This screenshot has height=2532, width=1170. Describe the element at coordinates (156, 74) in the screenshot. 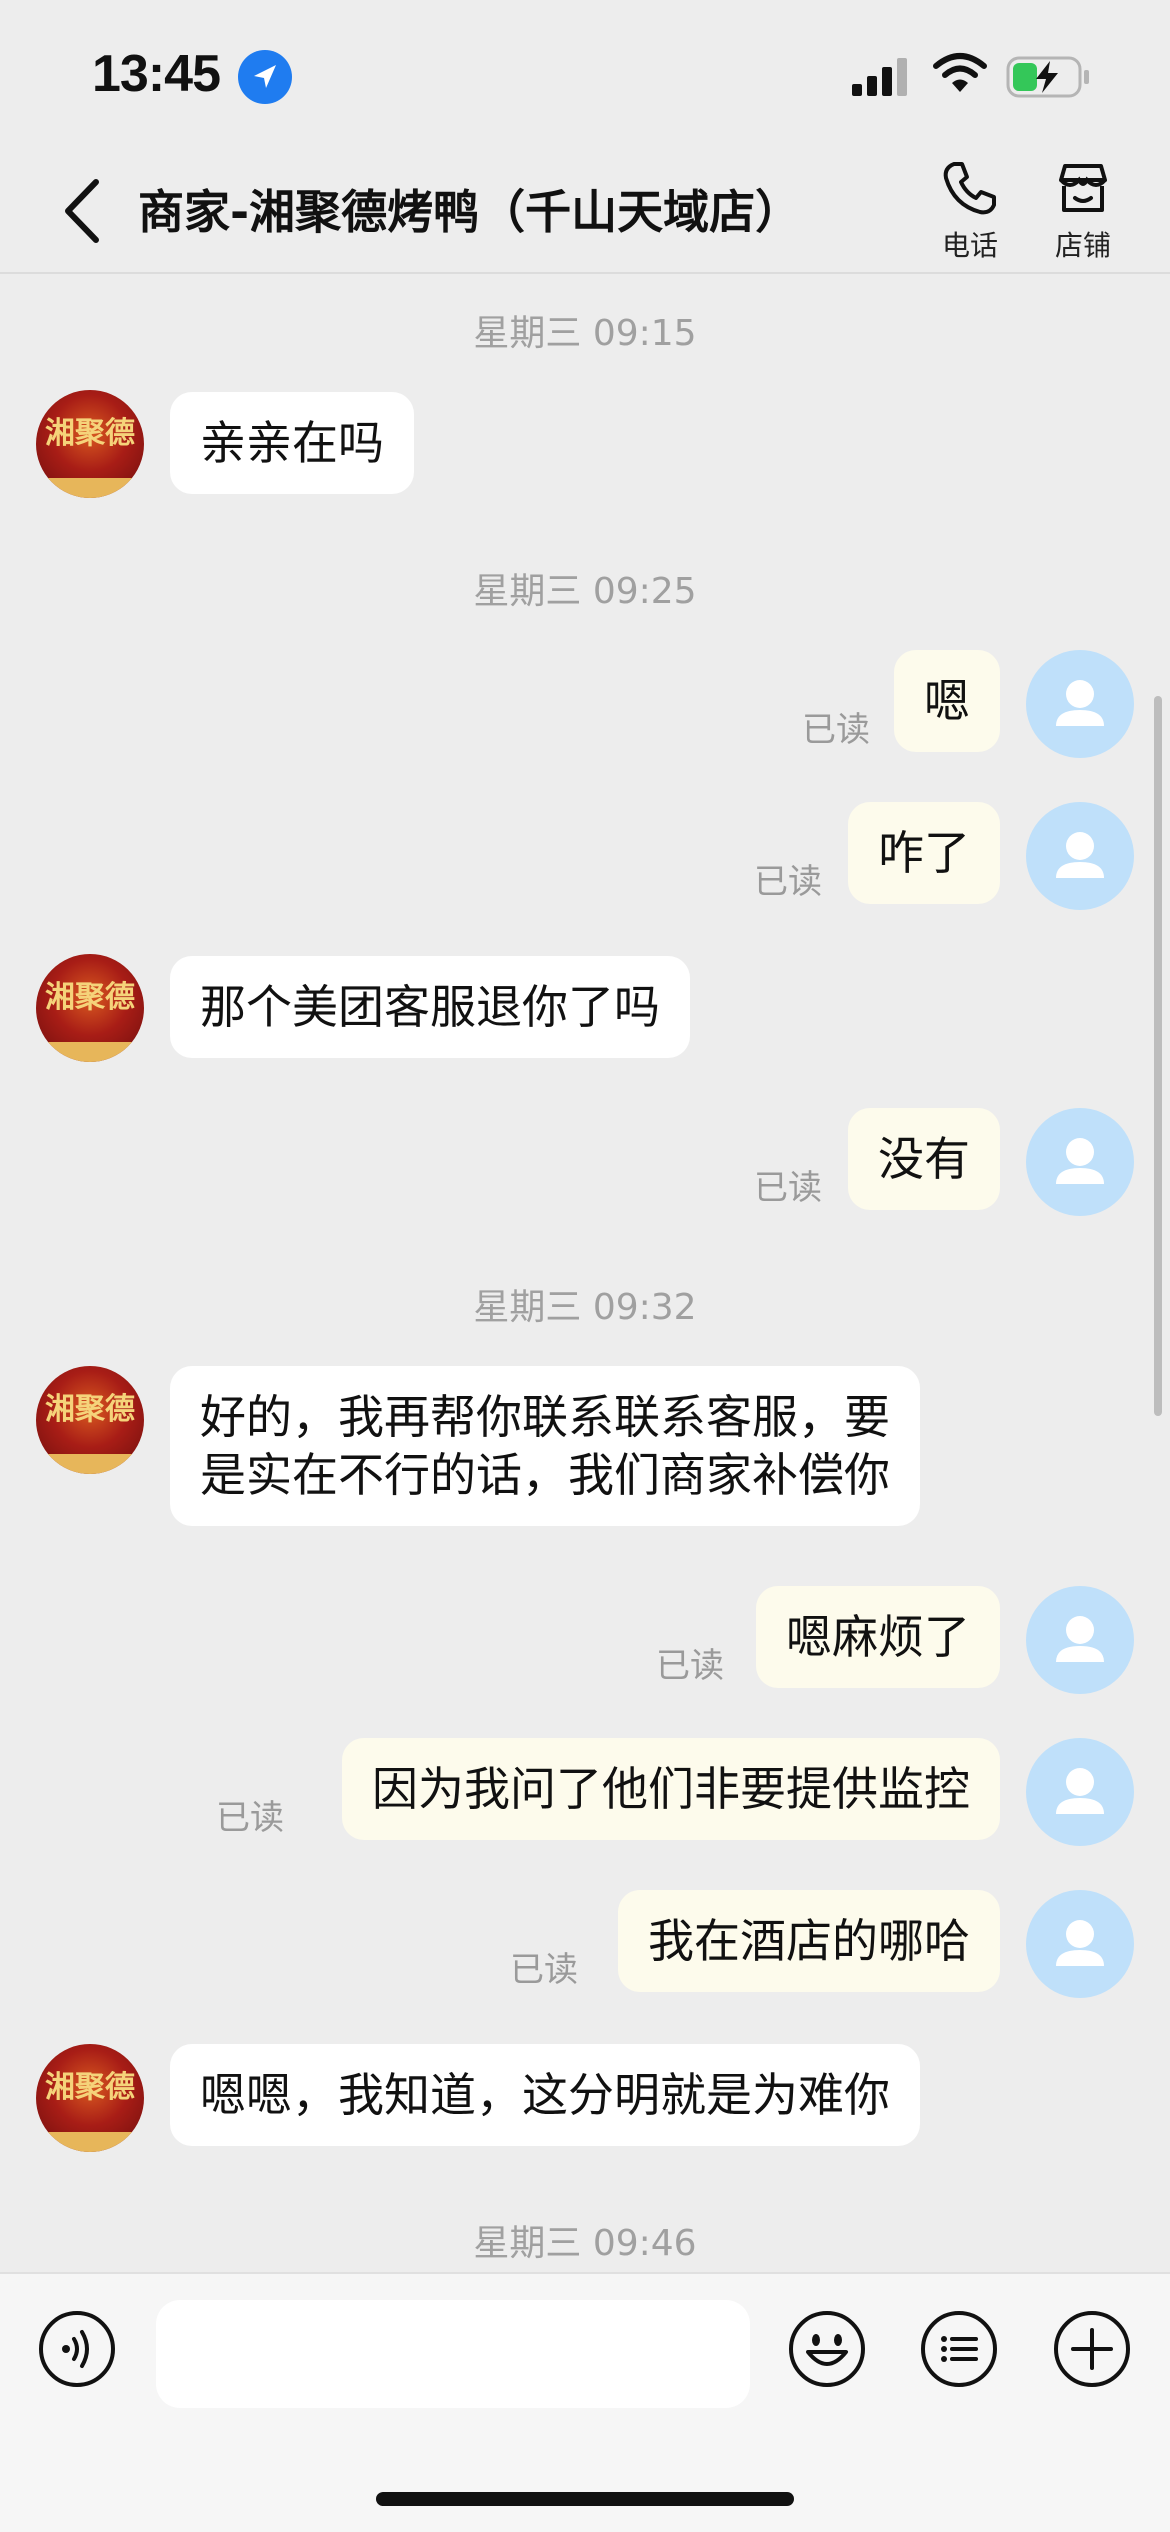

I see `status-time: 13:45` at that location.